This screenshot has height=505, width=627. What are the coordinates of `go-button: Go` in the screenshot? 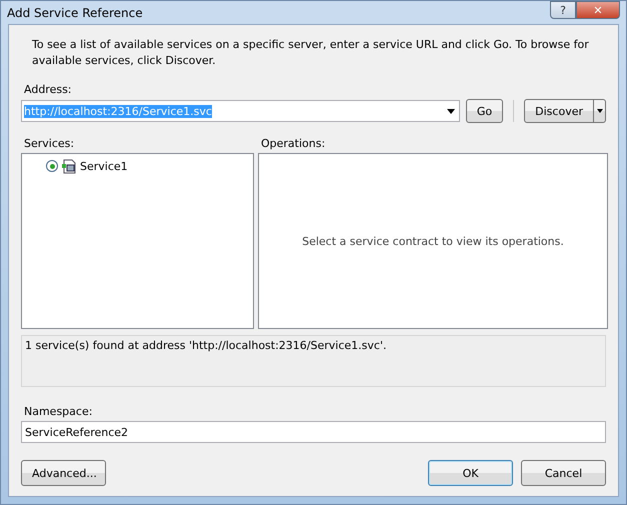 It's located at (485, 111).